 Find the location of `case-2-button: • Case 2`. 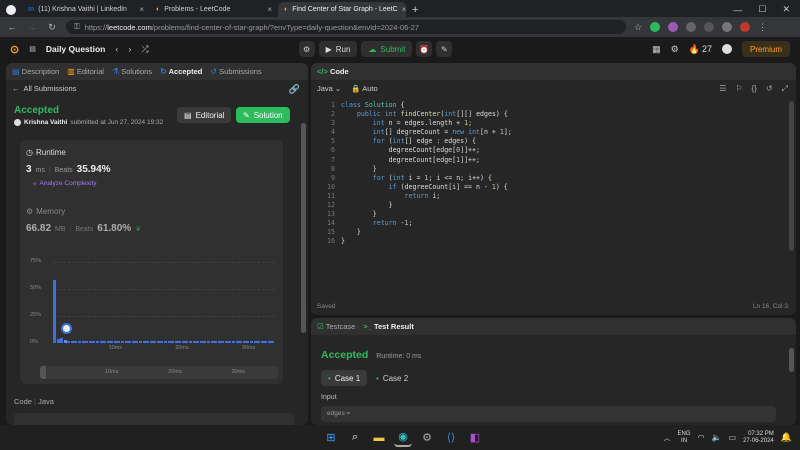

case-2-button: • Case 2 is located at coordinates (392, 378).